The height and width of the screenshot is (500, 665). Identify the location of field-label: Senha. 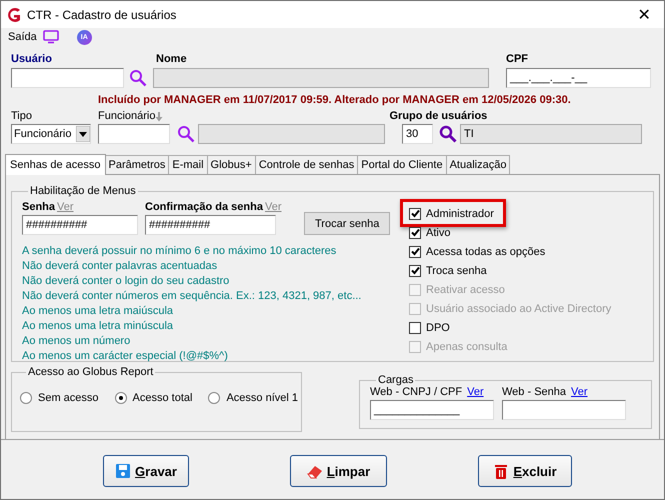
(39, 207).